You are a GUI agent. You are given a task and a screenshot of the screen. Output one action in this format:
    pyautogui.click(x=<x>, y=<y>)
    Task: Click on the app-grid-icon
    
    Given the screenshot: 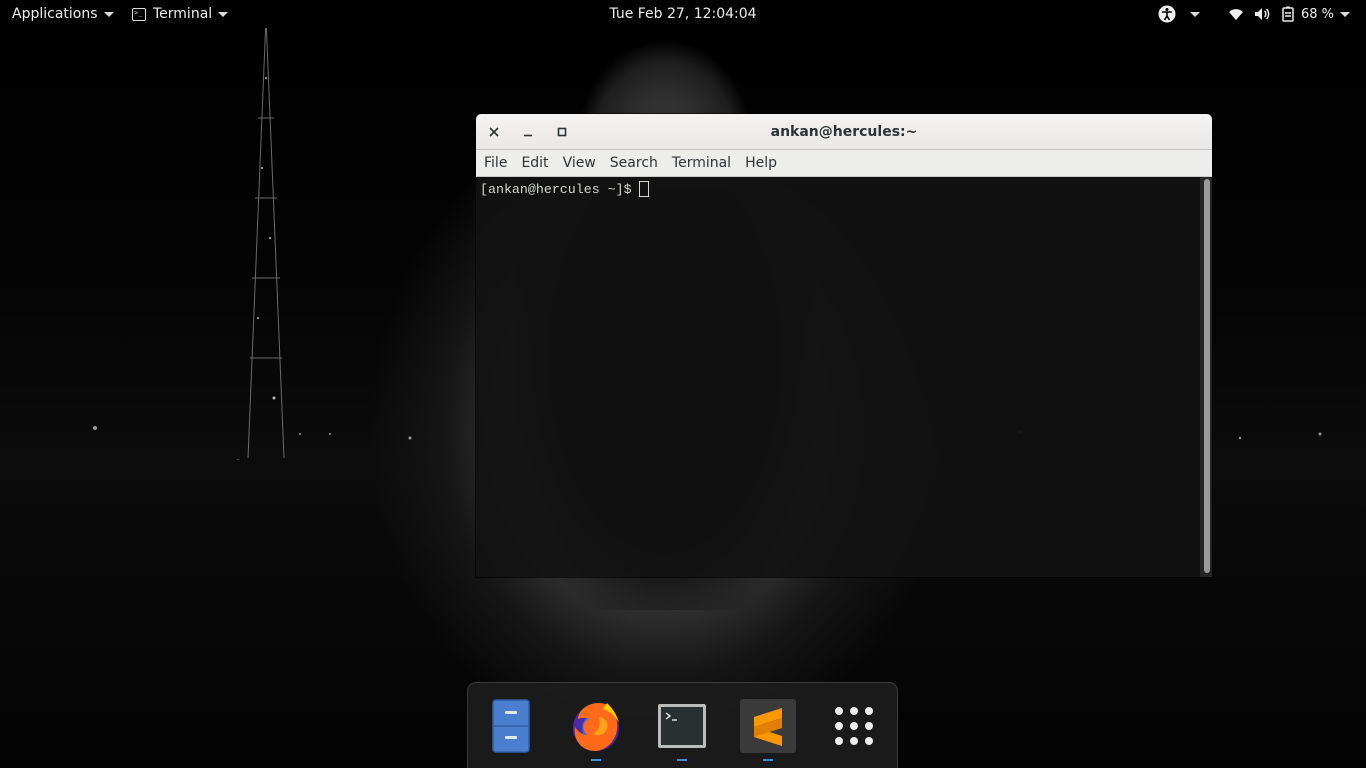 What is the action you would take?
    pyautogui.click(x=854, y=726)
    